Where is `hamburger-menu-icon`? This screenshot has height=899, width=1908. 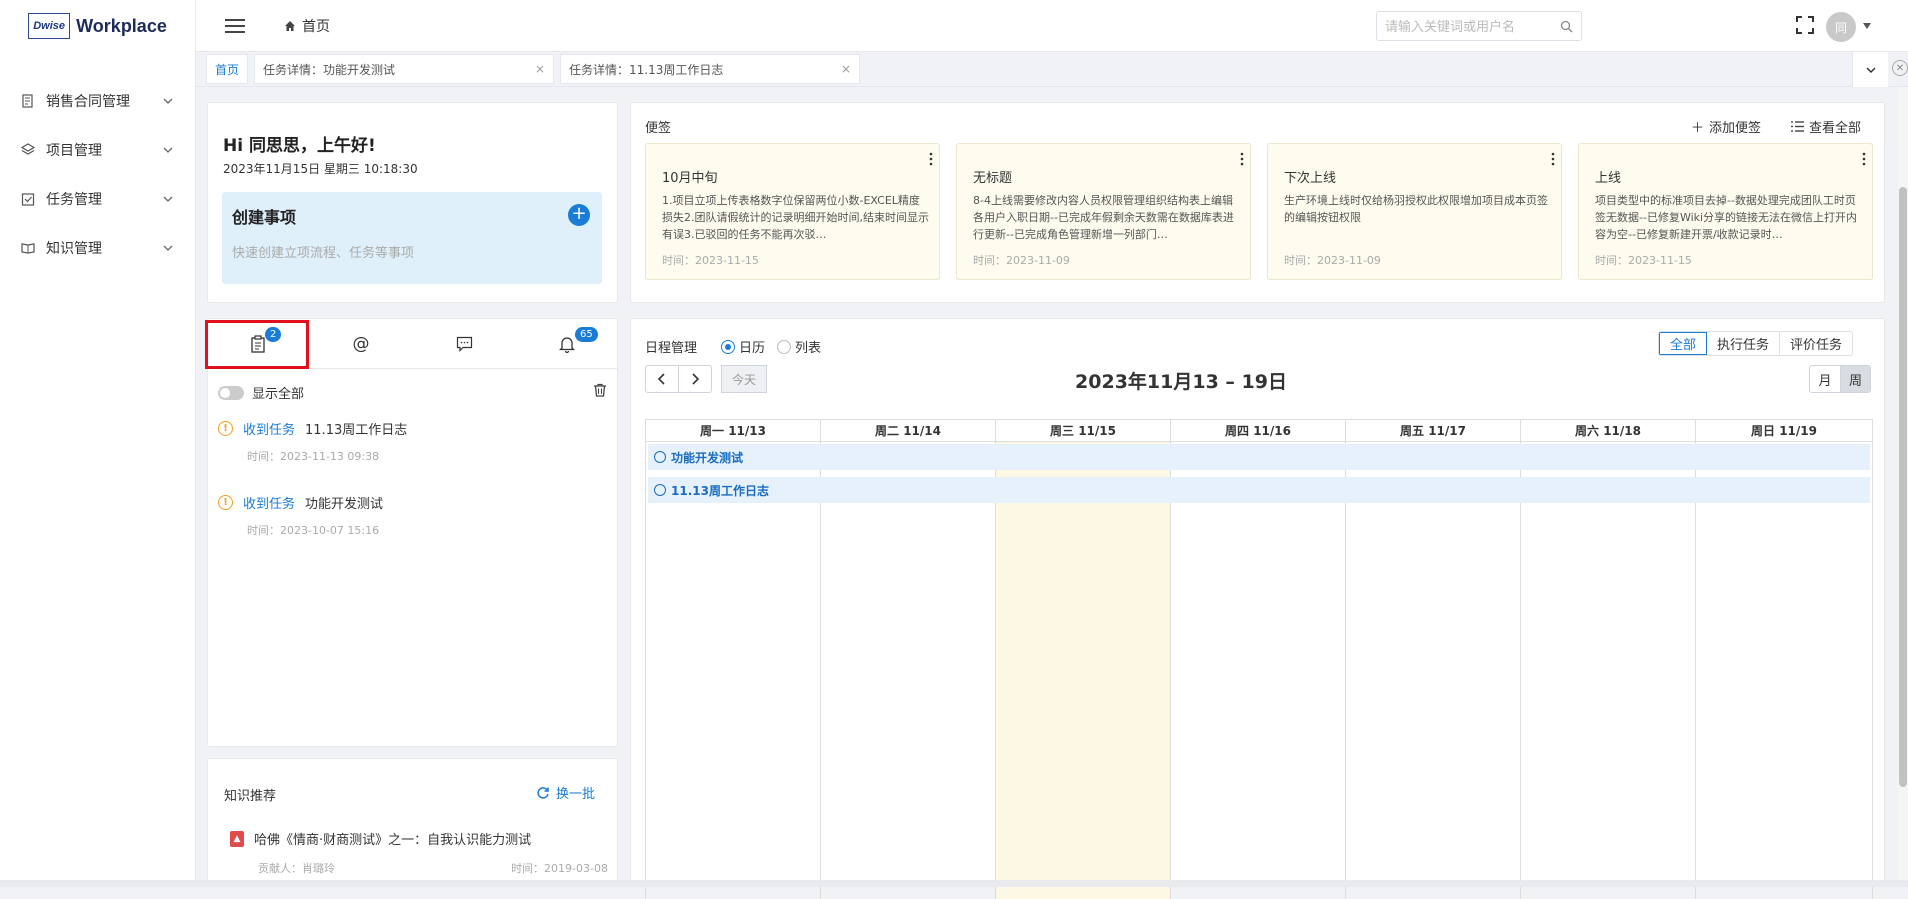 hamburger-menu-icon is located at coordinates (235, 26).